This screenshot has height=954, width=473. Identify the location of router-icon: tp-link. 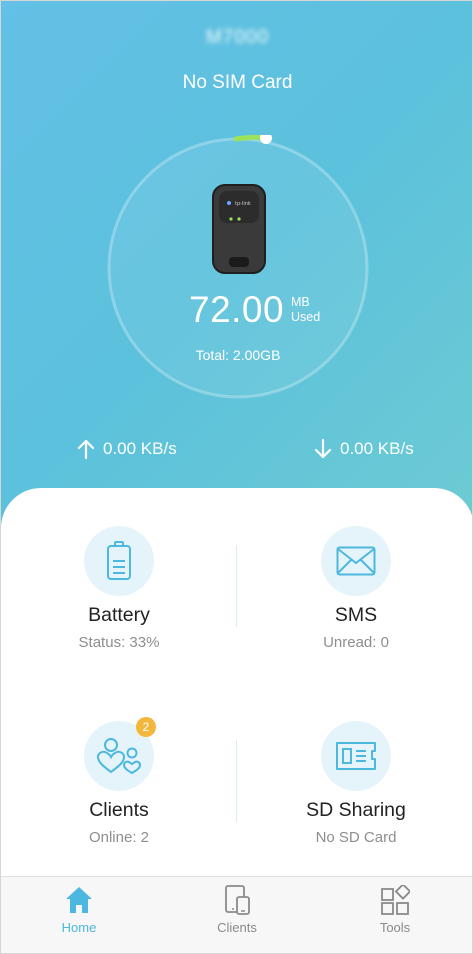
(239, 229).